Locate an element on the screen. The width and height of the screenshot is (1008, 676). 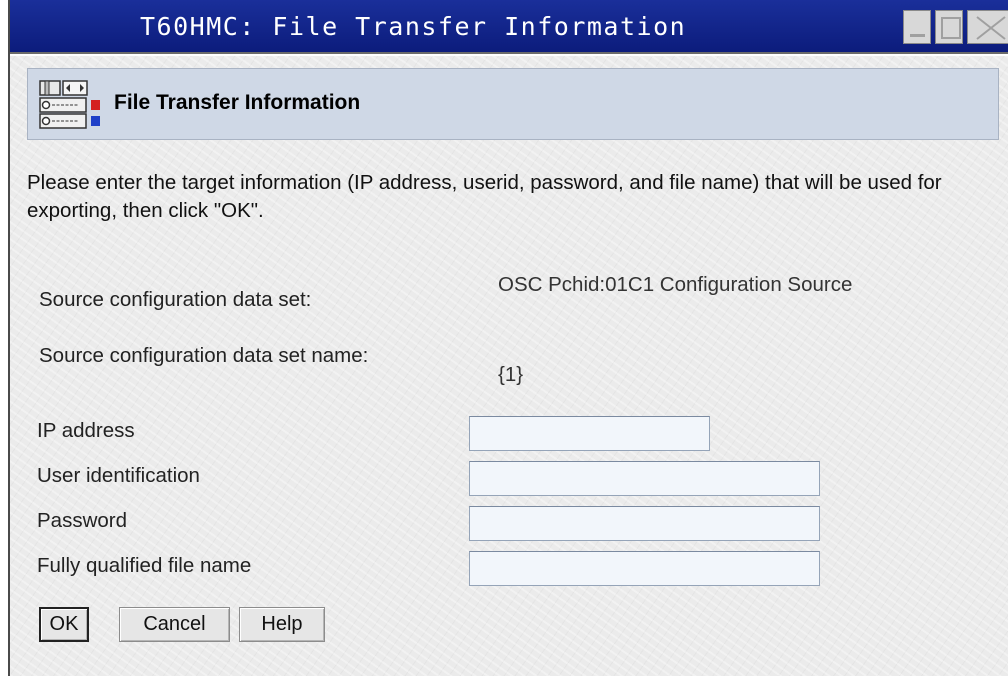
close-icon is located at coordinates (991, 28).